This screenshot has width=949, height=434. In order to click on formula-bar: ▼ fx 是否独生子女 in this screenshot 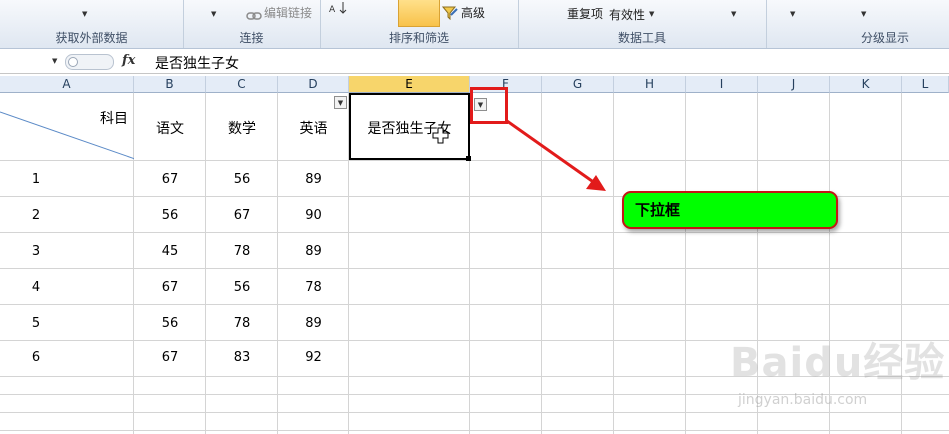, I will do `click(474, 62)`.